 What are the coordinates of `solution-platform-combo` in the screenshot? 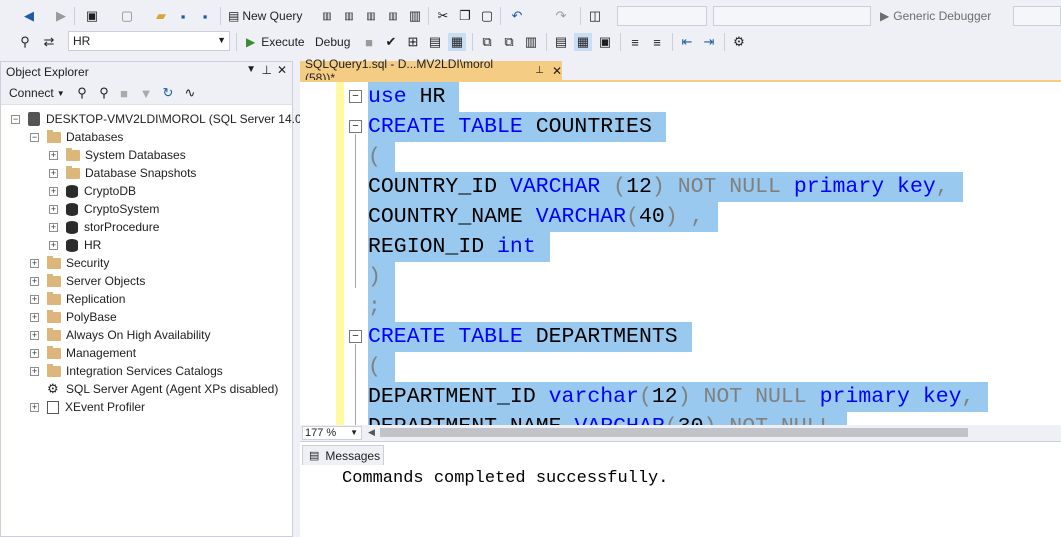 It's located at (792, 16).